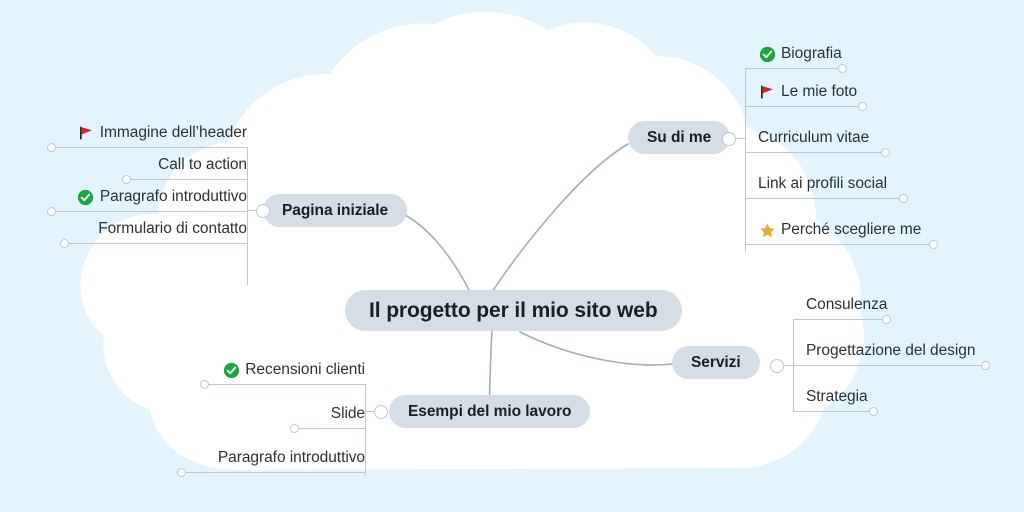 This screenshot has width=1024, height=512. What do you see at coordinates (305, 369) in the screenshot?
I see `leaf-label: Recensioni clienti` at bounding box center [305, 369].